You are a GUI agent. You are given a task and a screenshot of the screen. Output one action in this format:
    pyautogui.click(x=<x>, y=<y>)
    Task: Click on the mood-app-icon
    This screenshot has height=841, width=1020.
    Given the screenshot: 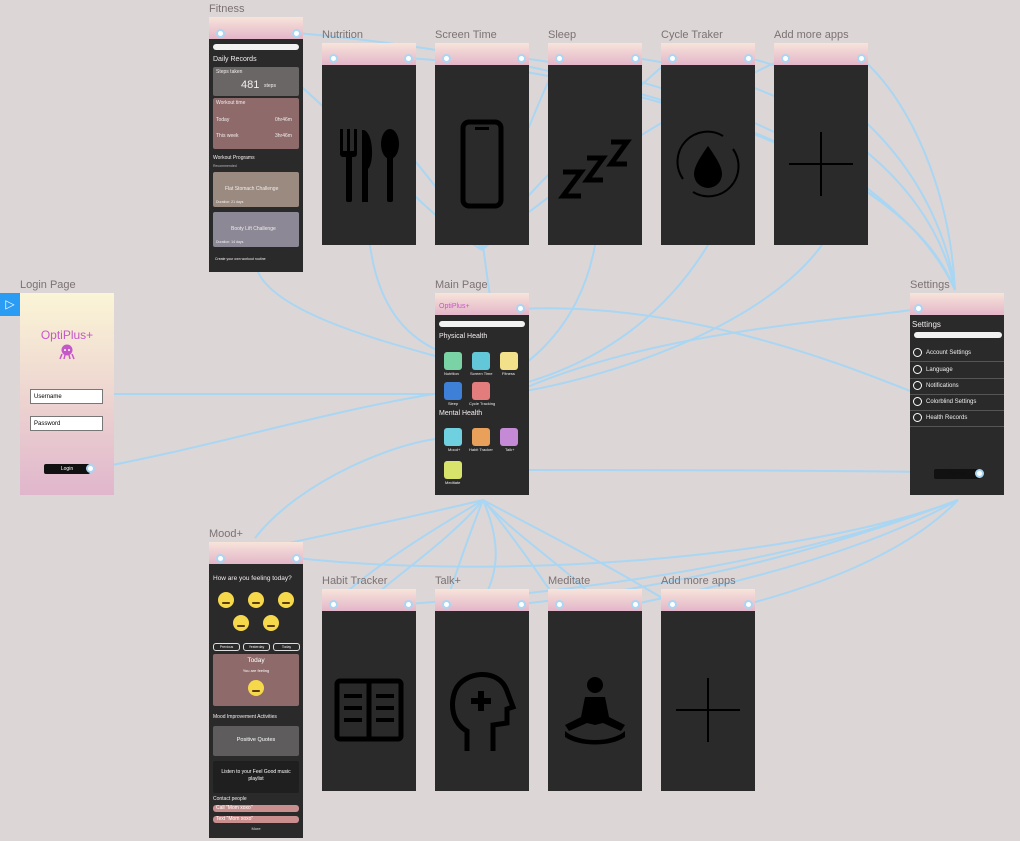 What is the action you would take?
    pyautogui.click(x=453, y=437)
    